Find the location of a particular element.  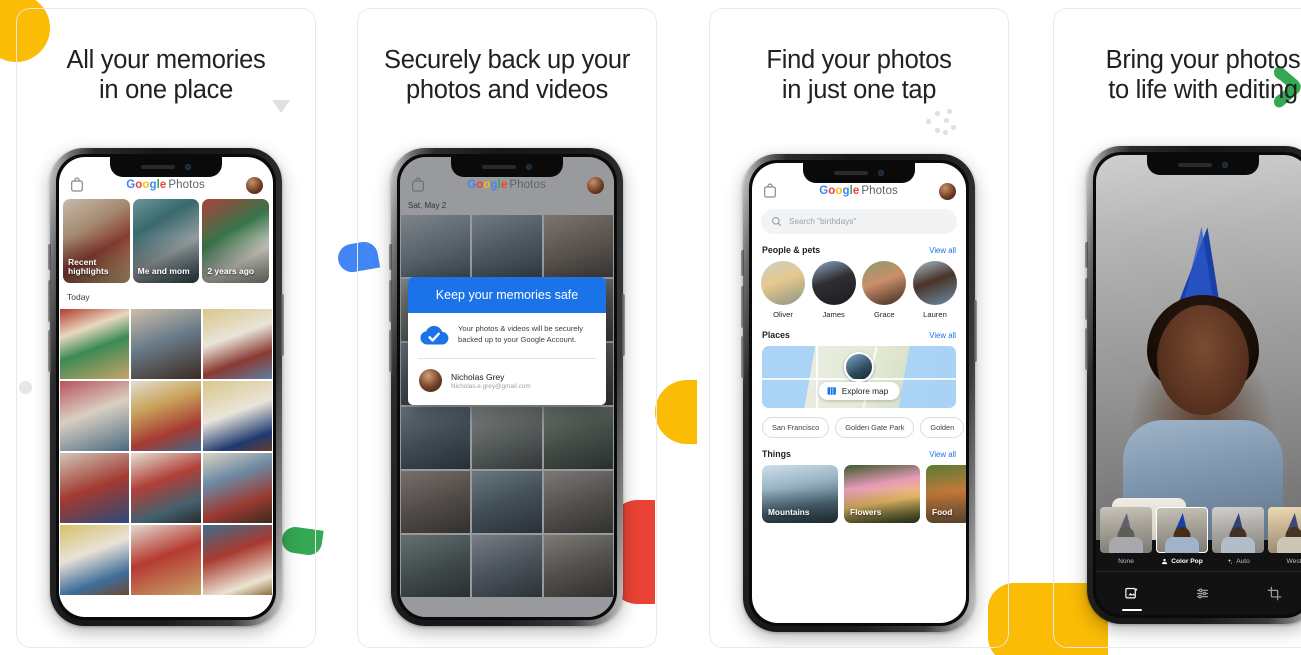

thing-item: Mountains is located at coordinates (800, 494).